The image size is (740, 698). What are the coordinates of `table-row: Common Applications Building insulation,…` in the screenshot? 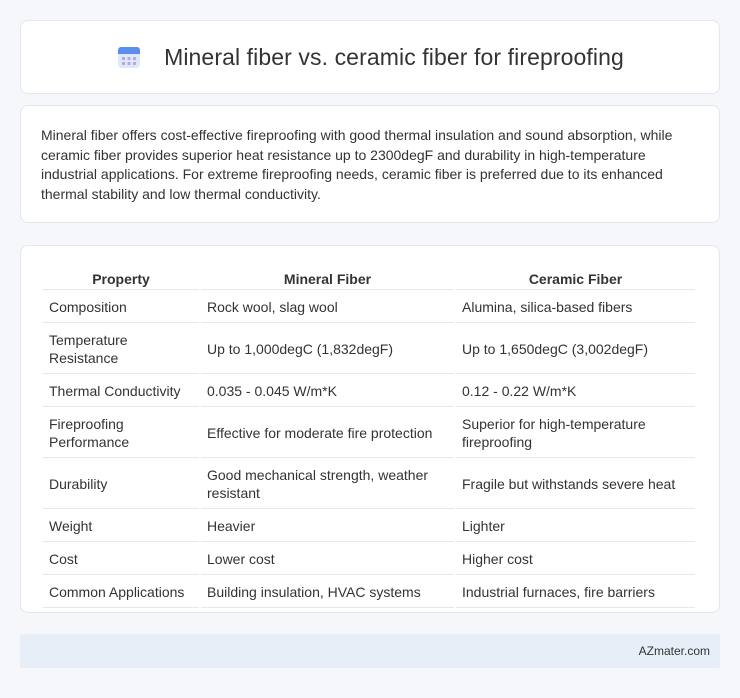 It's located at (369, 592).